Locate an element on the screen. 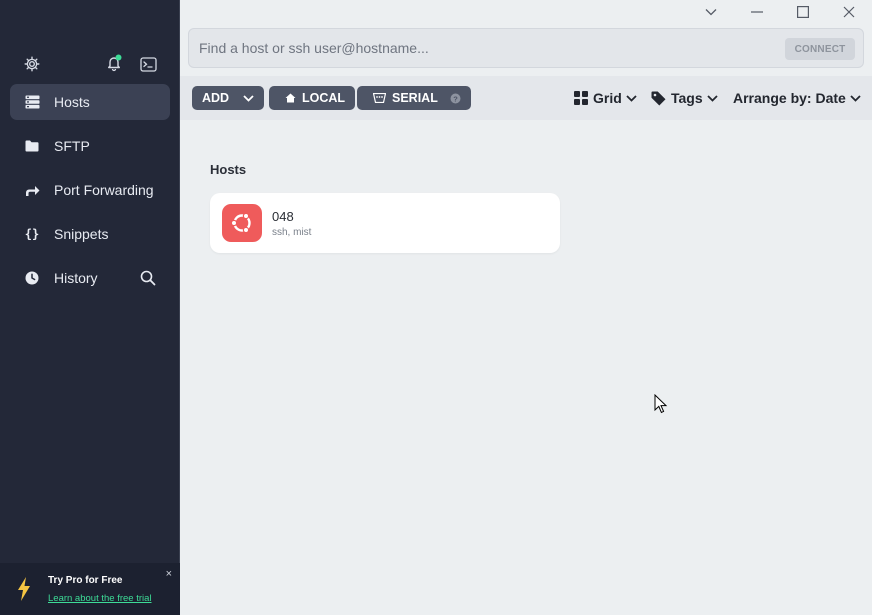 Image resolution: width=872 pixels, height=615 pixels. arrange-by-label: Arrange by: Date is located at coordinates (789, 98).